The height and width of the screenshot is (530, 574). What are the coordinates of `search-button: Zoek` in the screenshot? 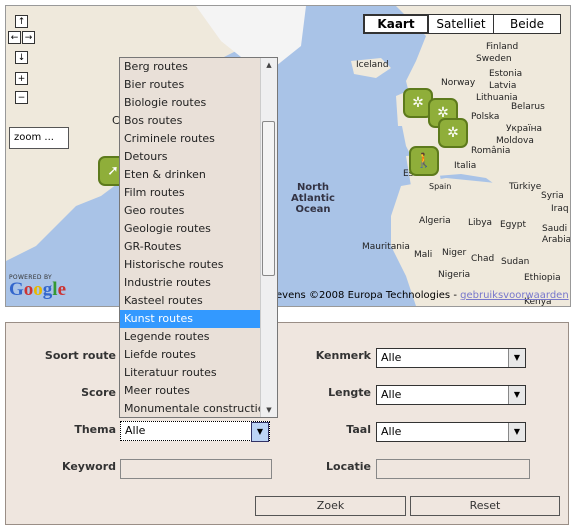 It's located at (330, 506).